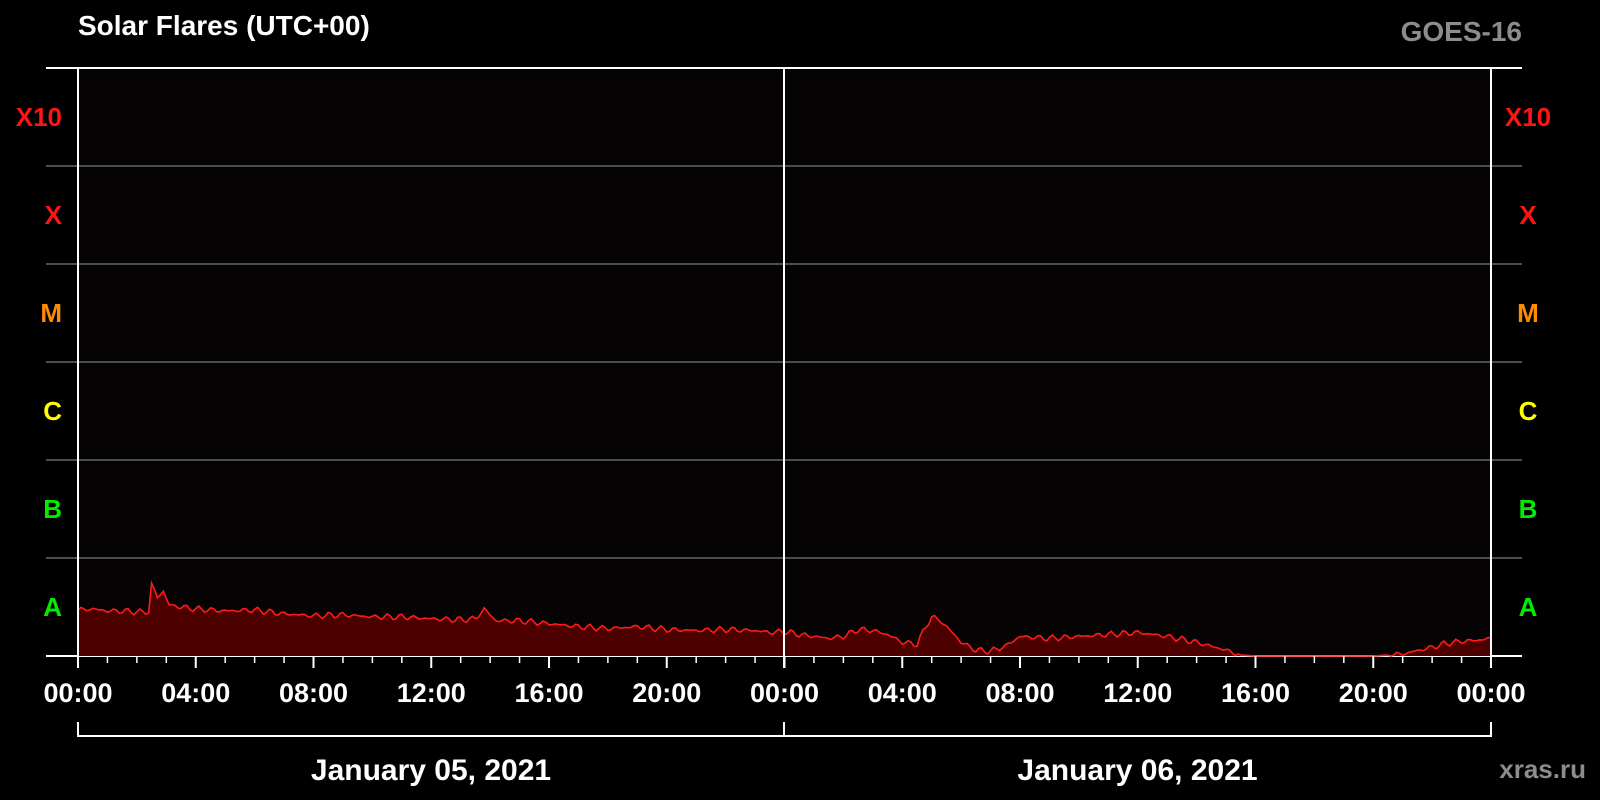 The width and height of the screenshot is (1600, 800). Describe the element at coordinates (54, 215) in the screenshot. I see `class-label-left: X` at that location.